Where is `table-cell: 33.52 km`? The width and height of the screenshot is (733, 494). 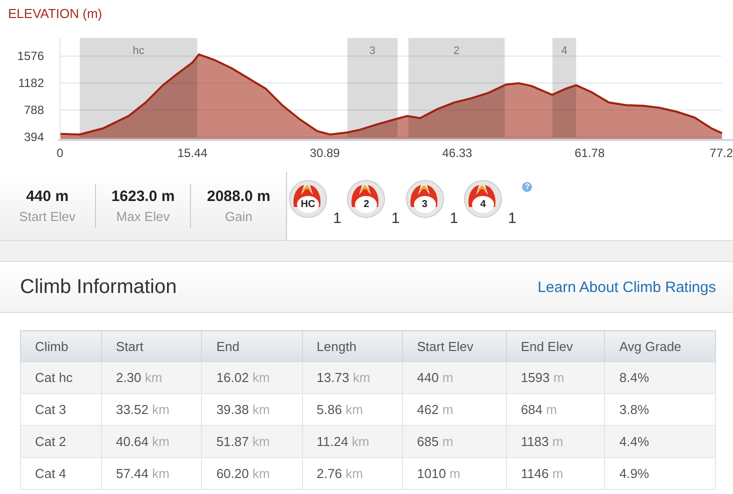 table-cell: 33.52 km is located at coordinates (151, 410).